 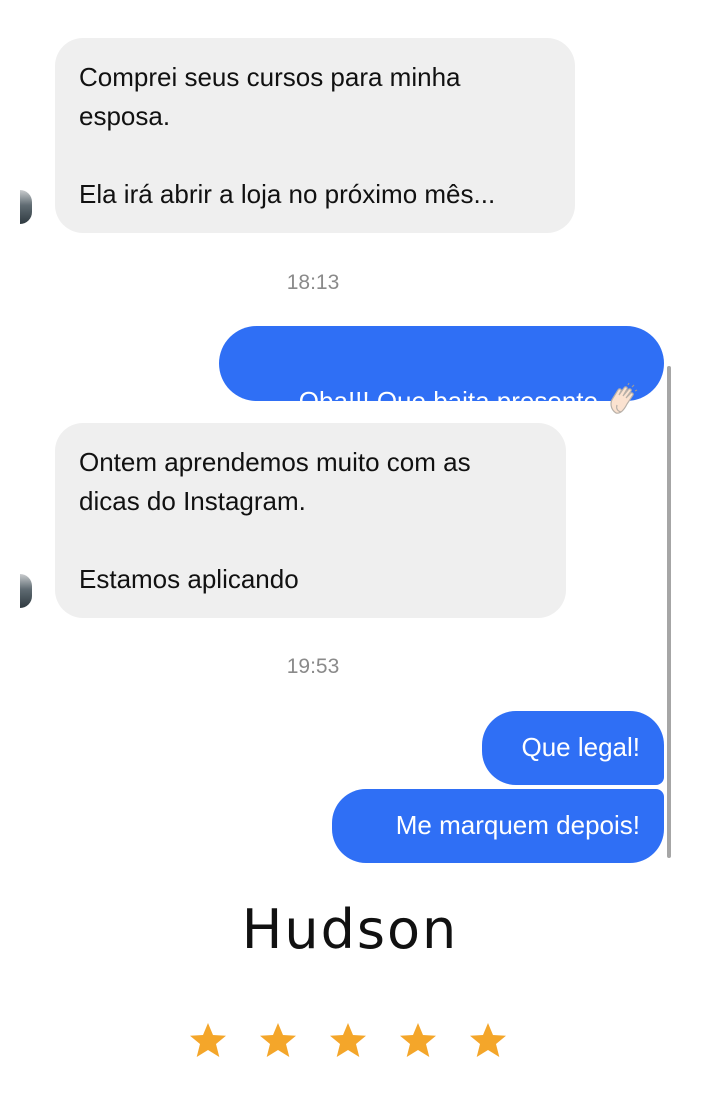 What do you see at coordinates (573, 748) in the screenshot?
I see `outgoing-message: Que legal!` at bounding box center [573, 748].